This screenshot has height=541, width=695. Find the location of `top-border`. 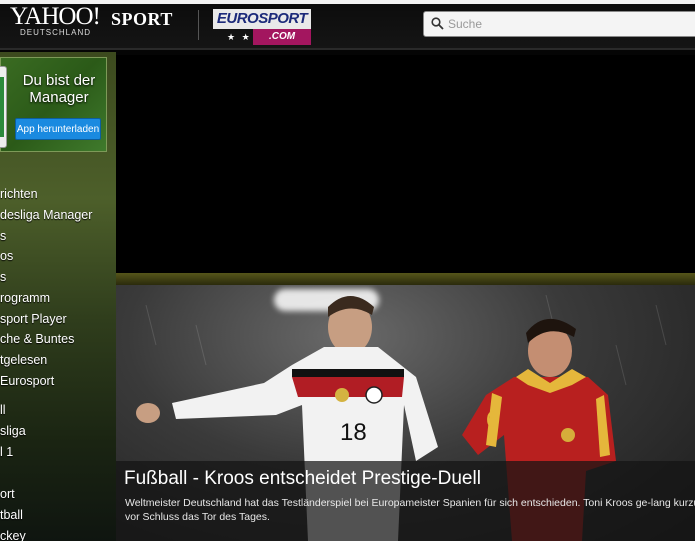

top-border is located at coordinates (347, 2).